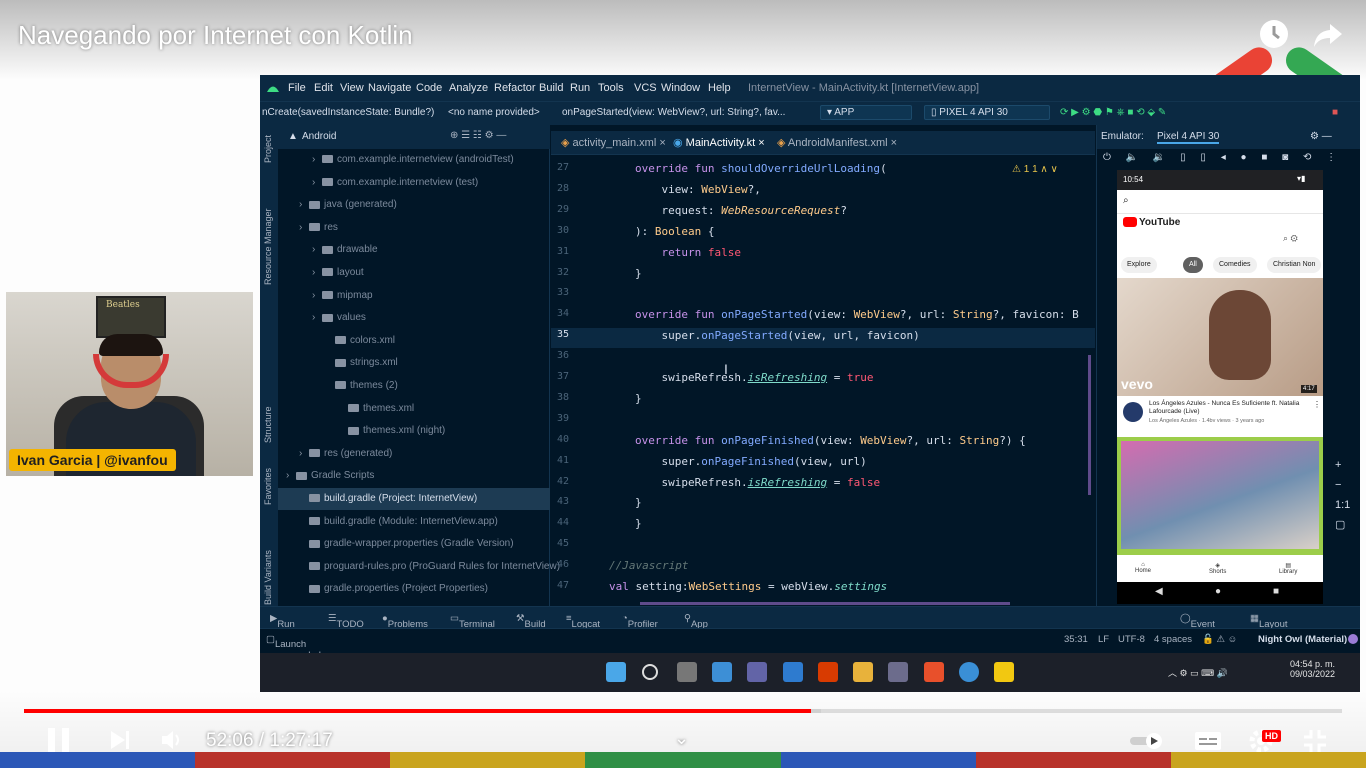 This screenshot has width=1366, height=768. What do you see at coordinates (346, 621) in the screenshot?
I see `tool-todo: ☰ TODO` at bounding box center [346, 621].